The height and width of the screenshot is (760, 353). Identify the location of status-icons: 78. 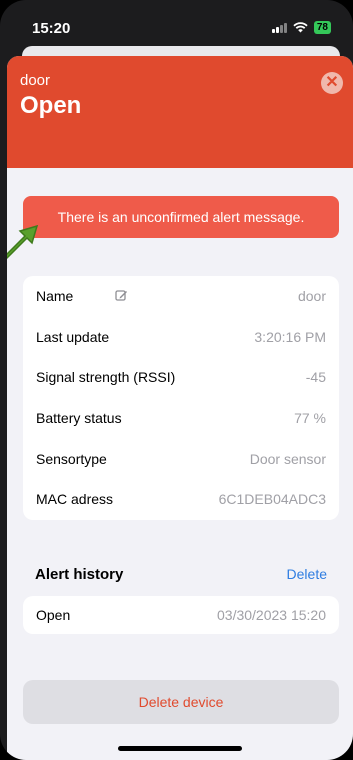
(301, 27).